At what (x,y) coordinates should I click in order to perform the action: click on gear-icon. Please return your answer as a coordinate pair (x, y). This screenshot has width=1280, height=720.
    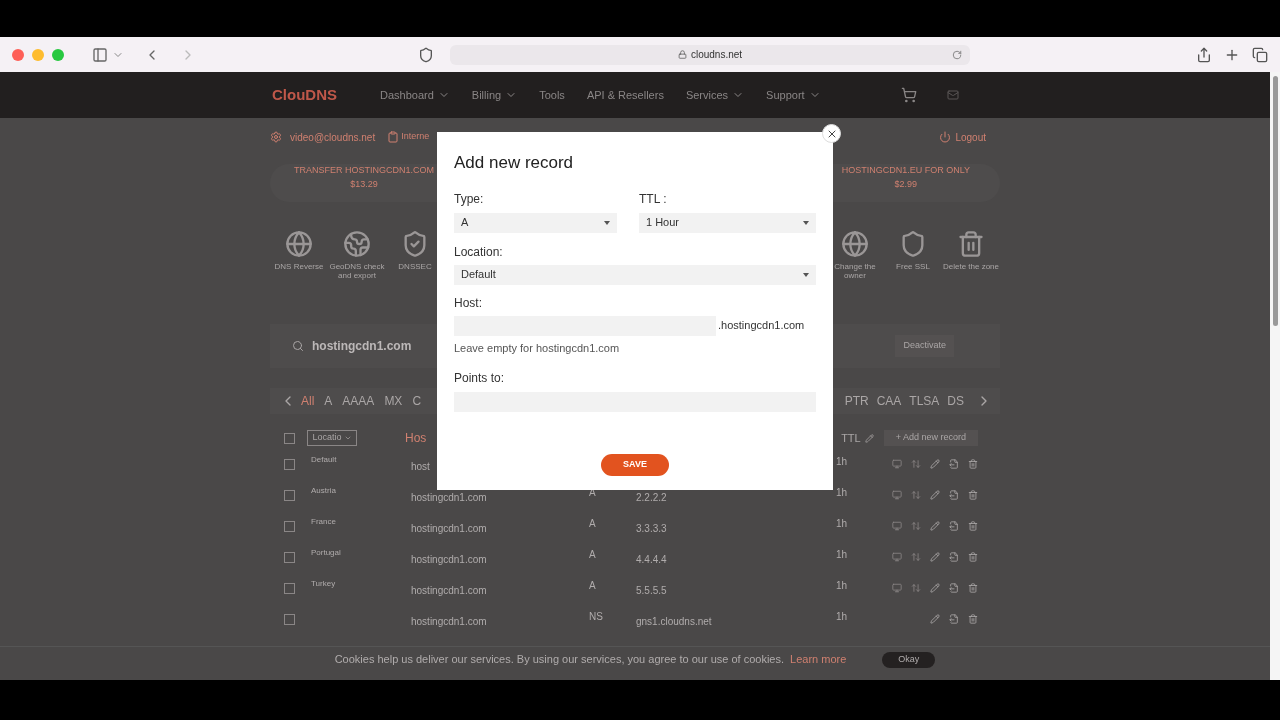
    Looking at the image, I should click on (276, 137).